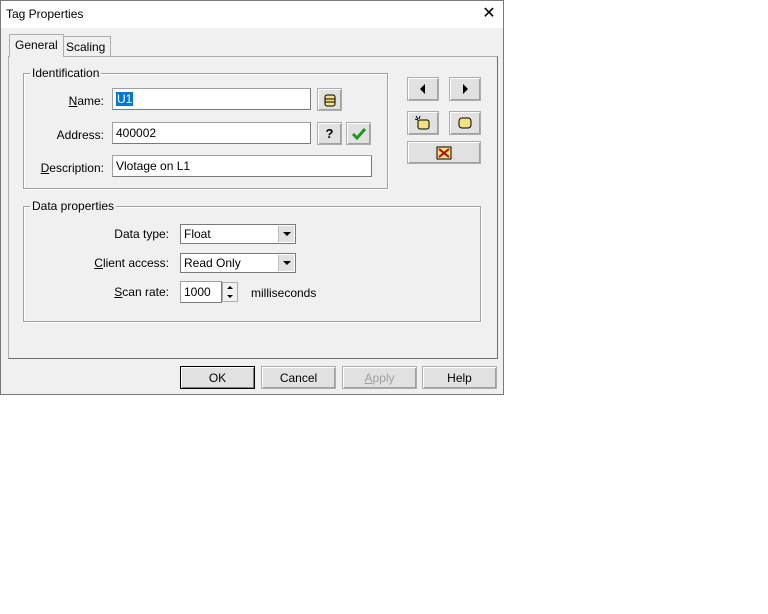 The image size is (768, 614). I want to click on ok-button: OK, so click(217, 377).